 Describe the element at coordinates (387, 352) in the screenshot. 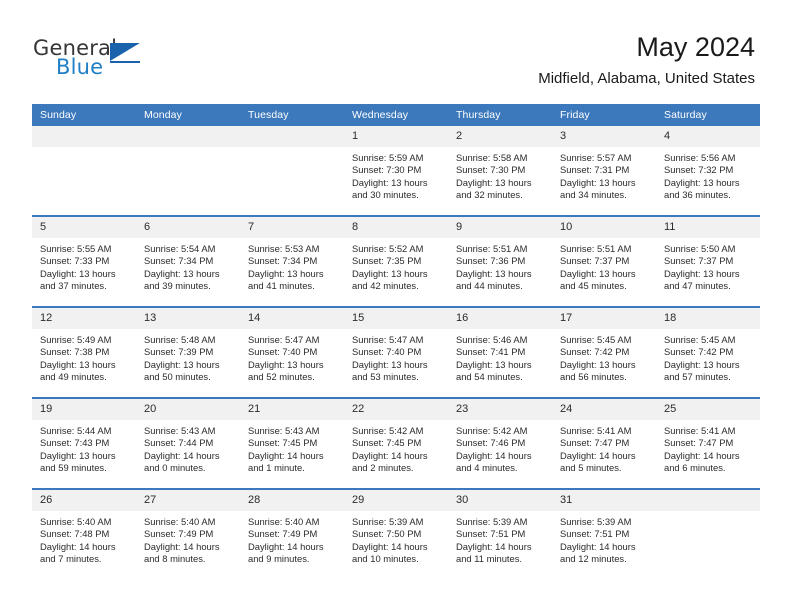

I see `sunset-text: Sunset: 7:40 PM` at that location.